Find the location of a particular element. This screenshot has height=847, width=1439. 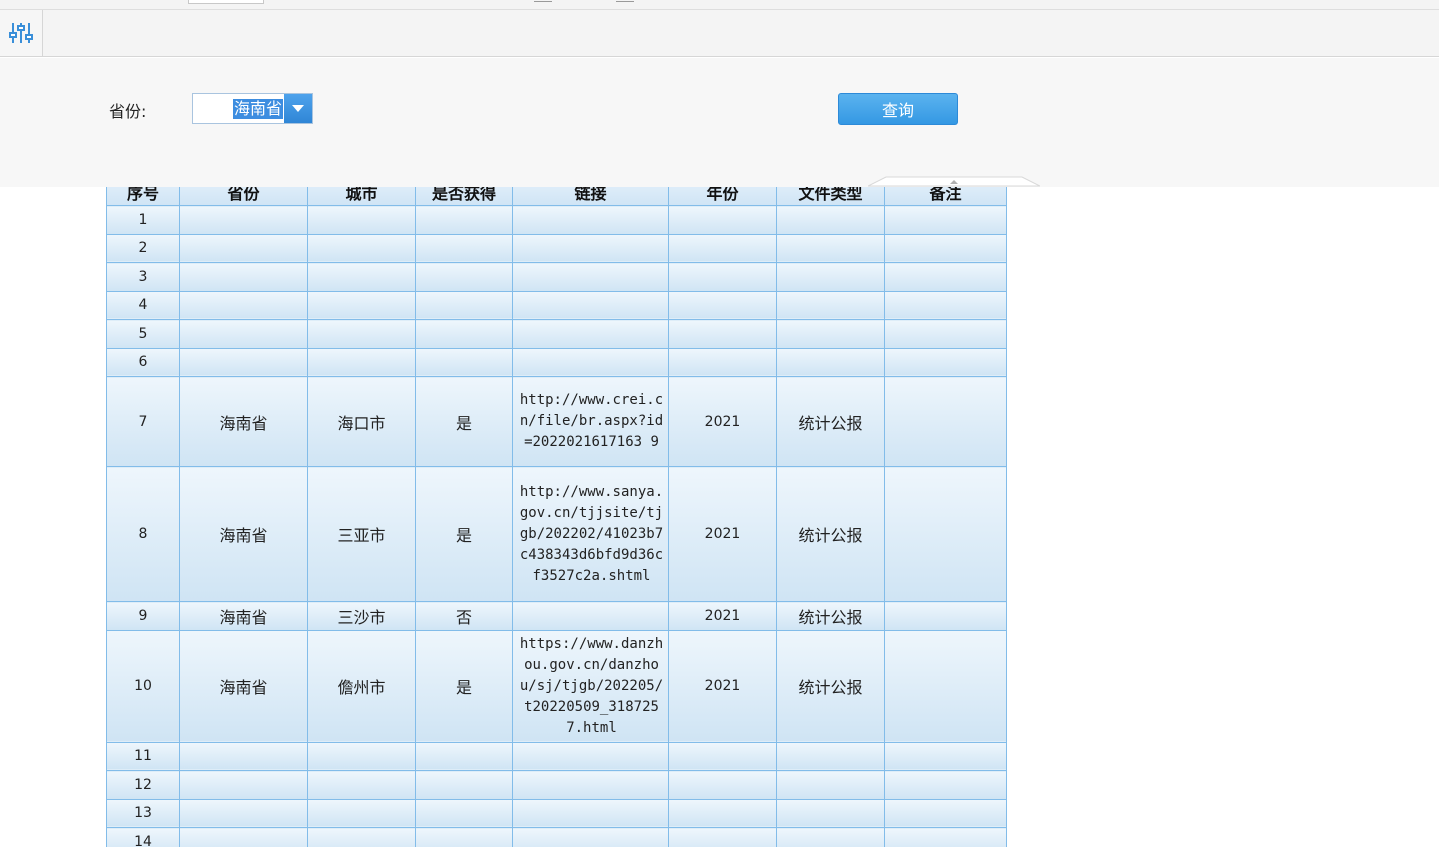

cell-city: 三亚市 is located at coordinates (361, 534).